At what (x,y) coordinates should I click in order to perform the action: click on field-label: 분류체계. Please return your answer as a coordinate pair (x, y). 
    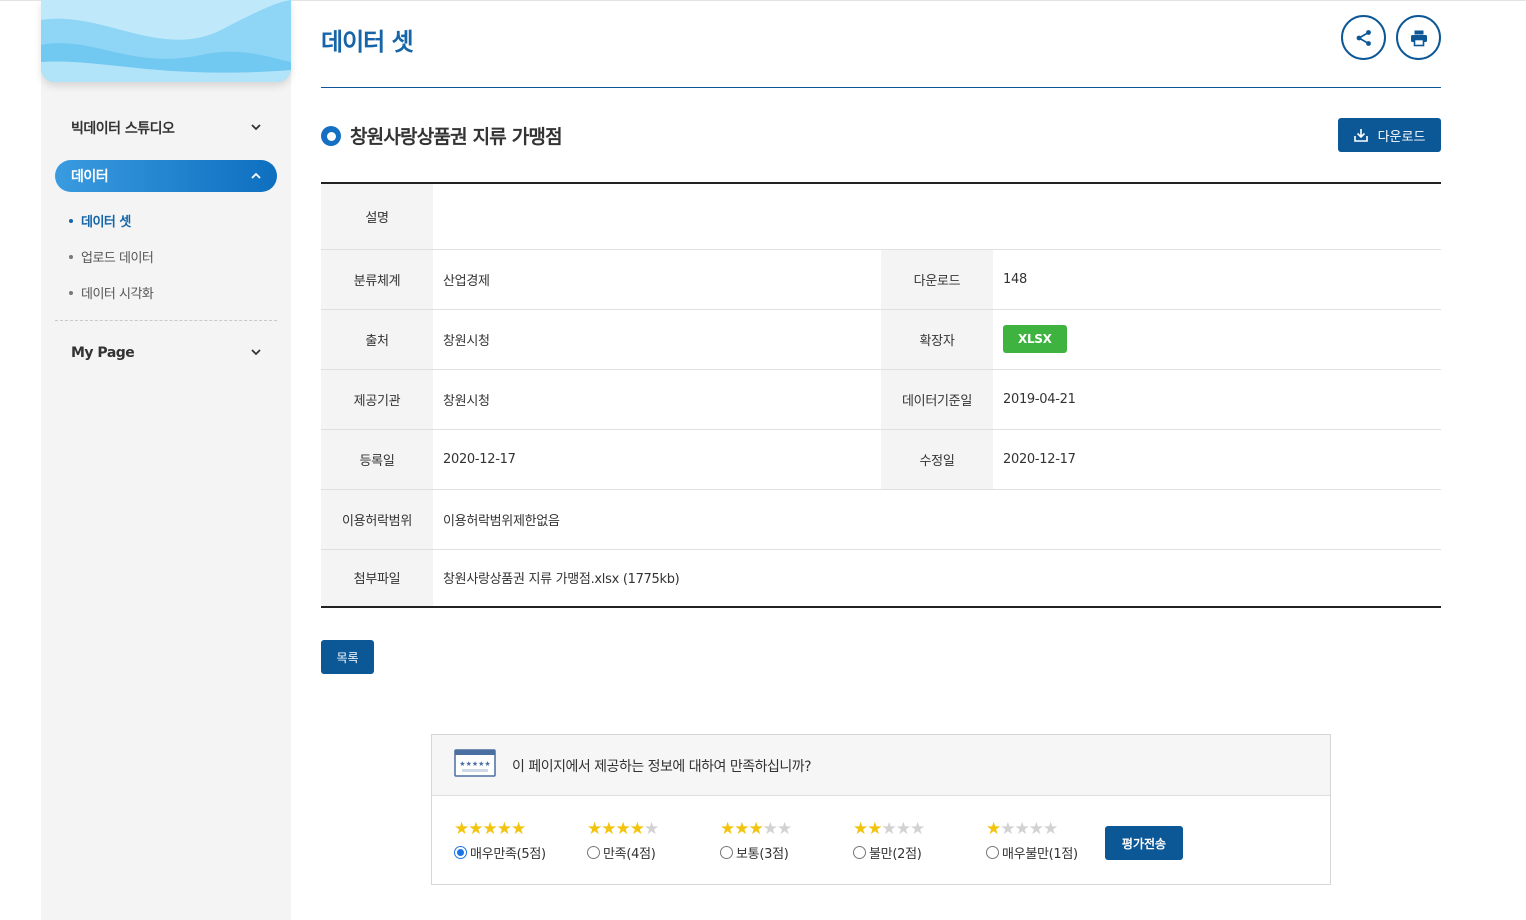
    Looking at the image, I should click on (377, 279).